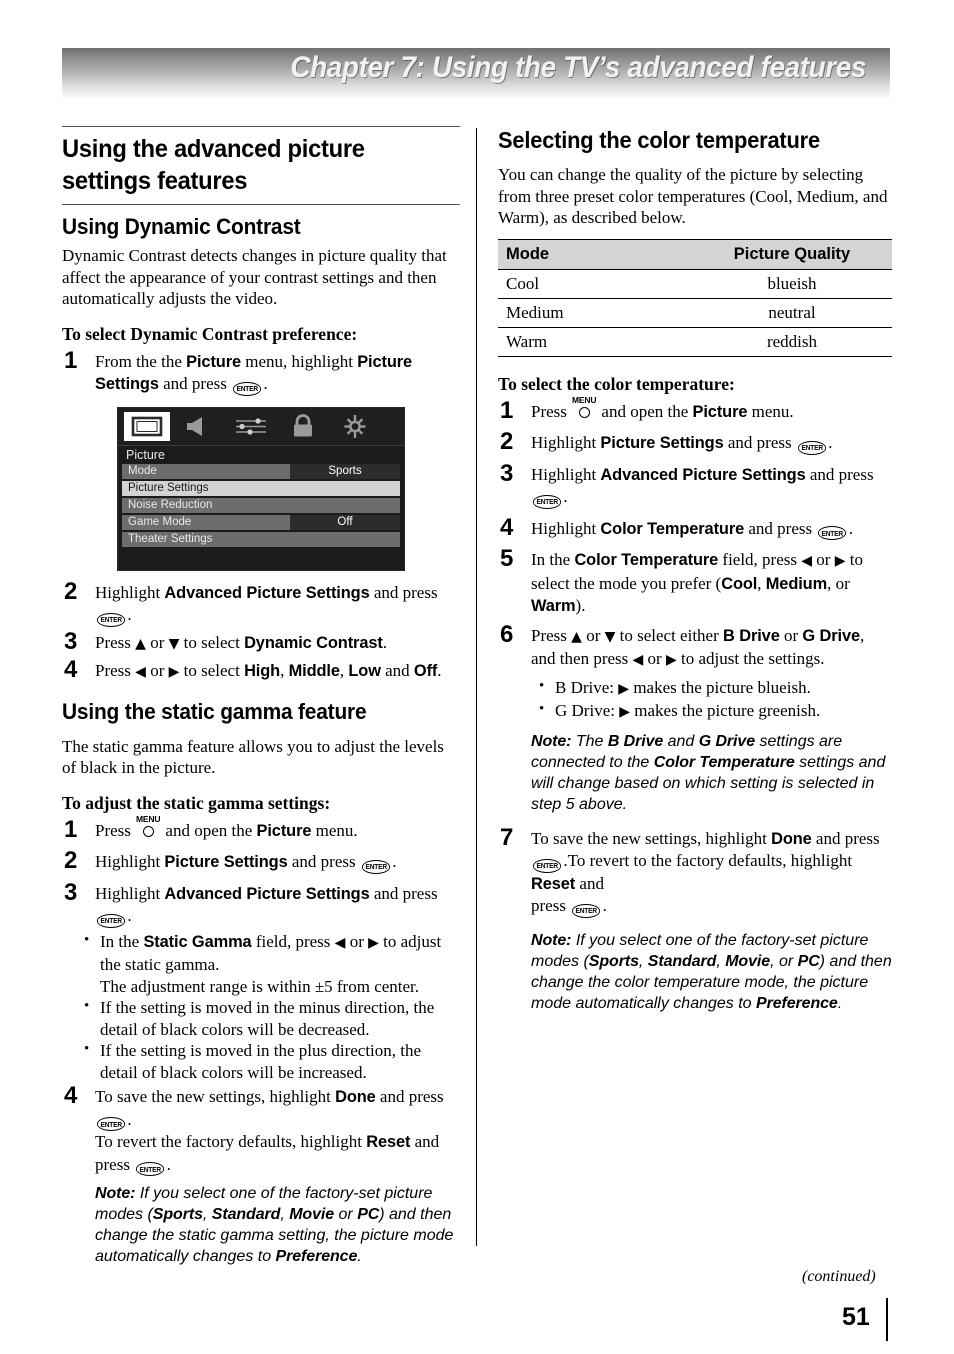 The height and width of the screenshot is (1354, 954). I want to click on step-bold-low: Low, so click(364, 671).